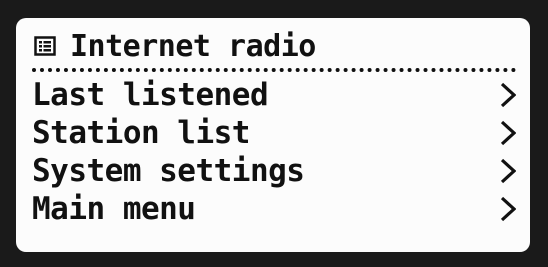  I want to click on menu-item-main-menu: Main menu, so click(276, 209).